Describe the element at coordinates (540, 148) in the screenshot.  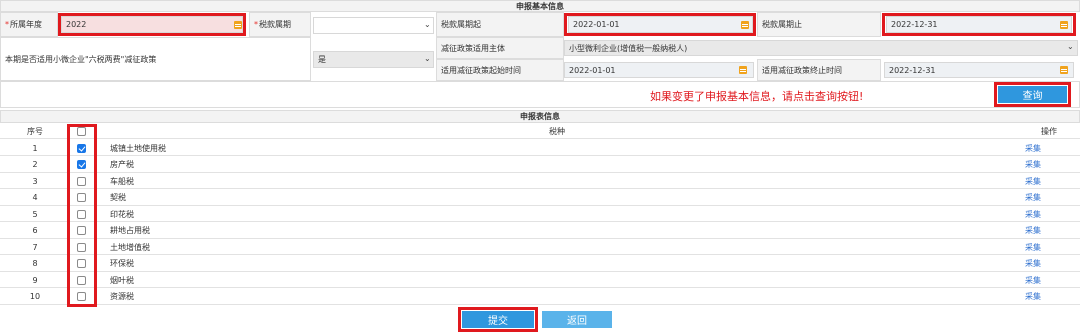
I see `table-row: 1 城镇土地使用税 采集` at that location.